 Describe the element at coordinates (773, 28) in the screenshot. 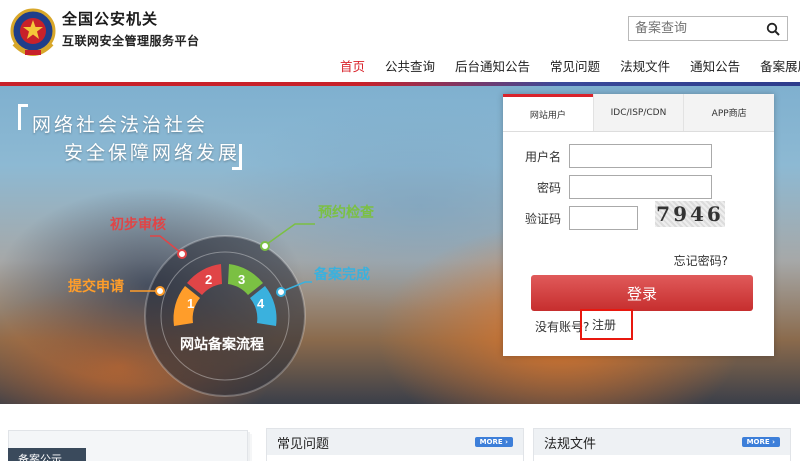

I see `search-icon` at that location.